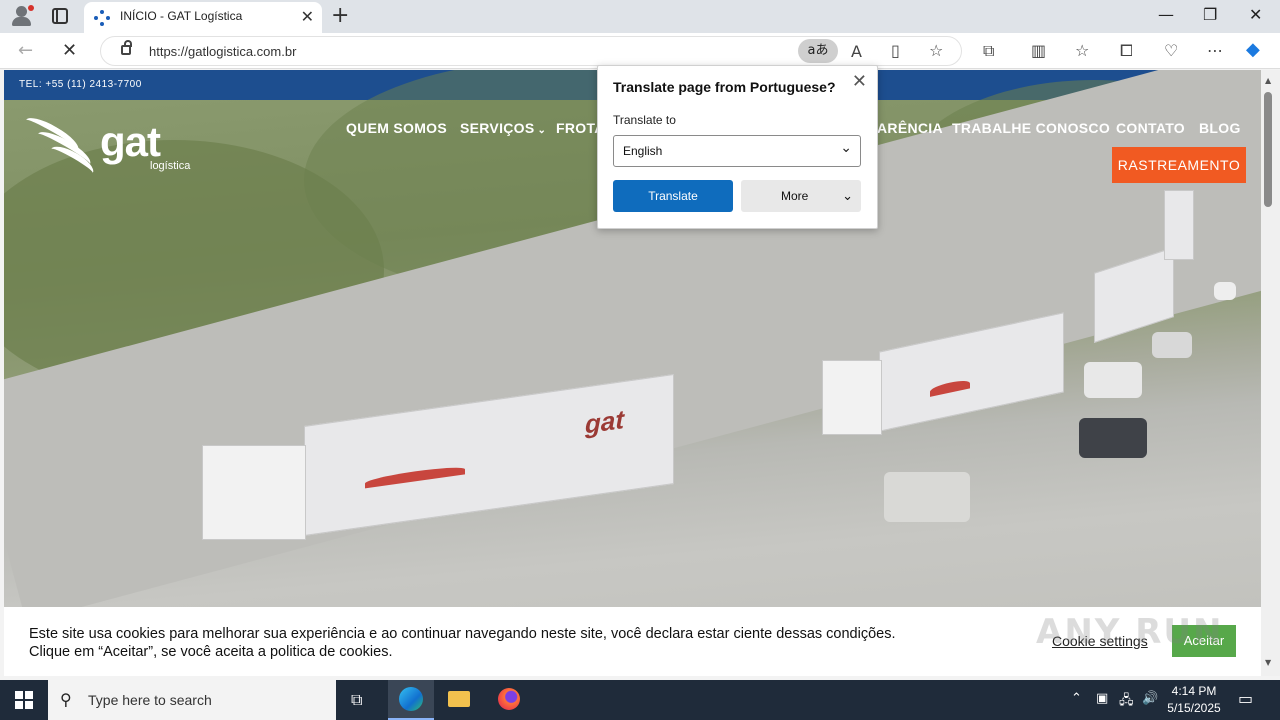  What do you see at coordinates (1253, 49) in the screenshot?
I see `copilot-icon: ◆` at bounding box center [1253, 49].